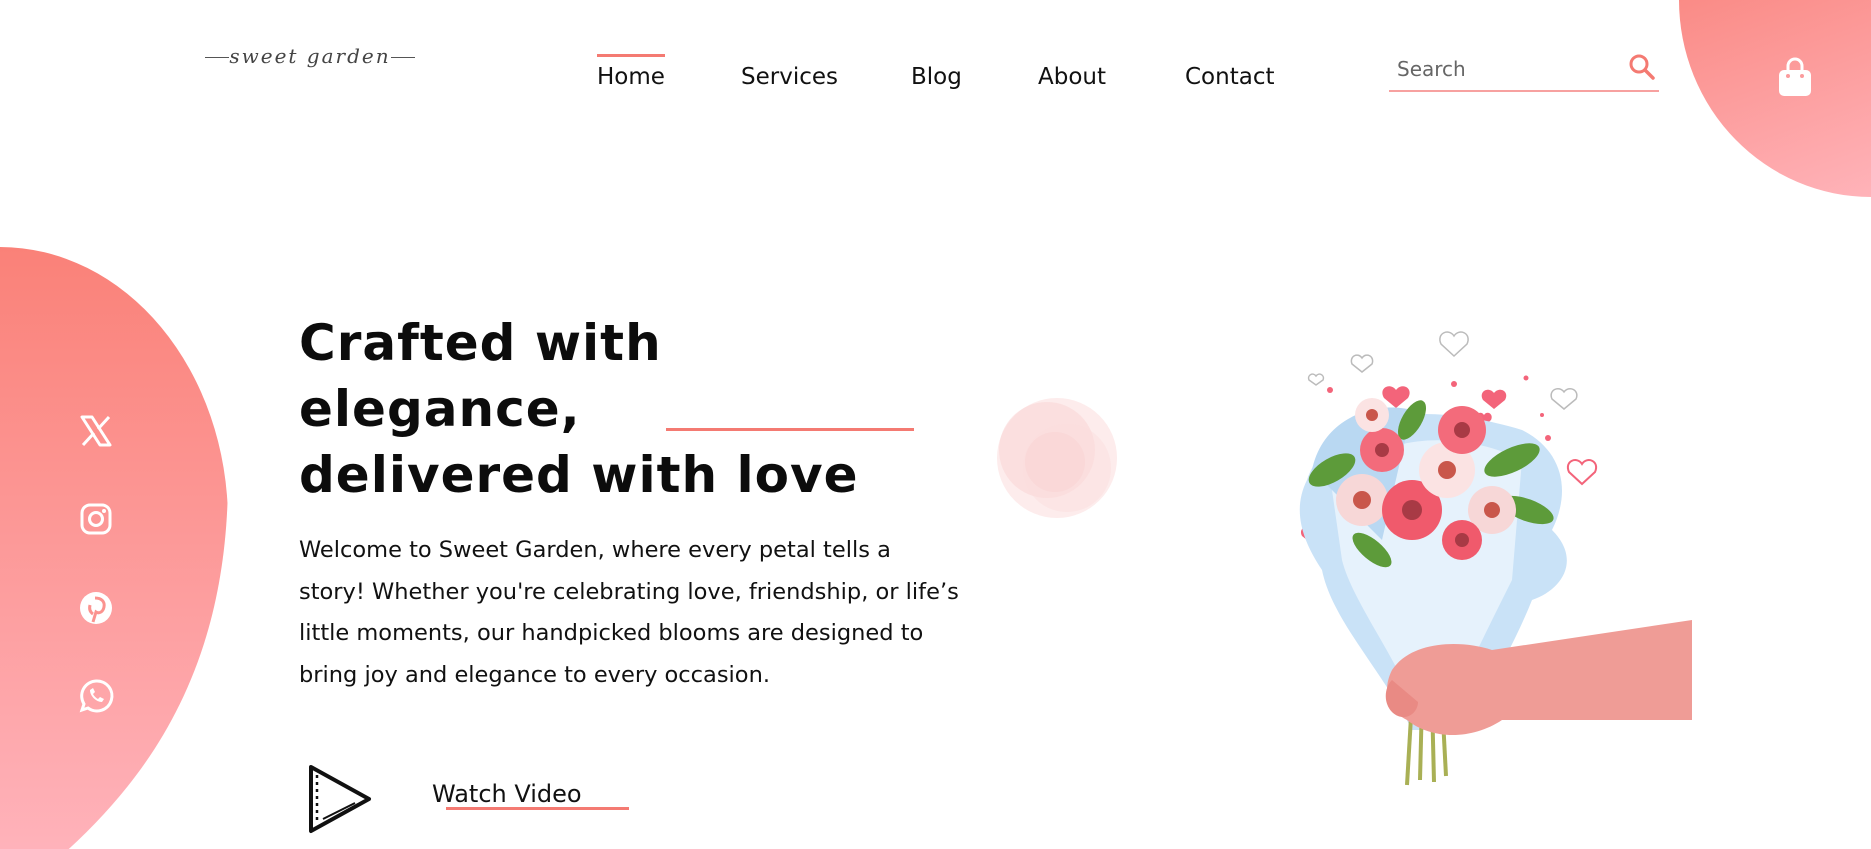  What do you see at coordinates (96, 431) in the screenshot?
I see `x-twitter-icon` at bounding box center [96, 431].